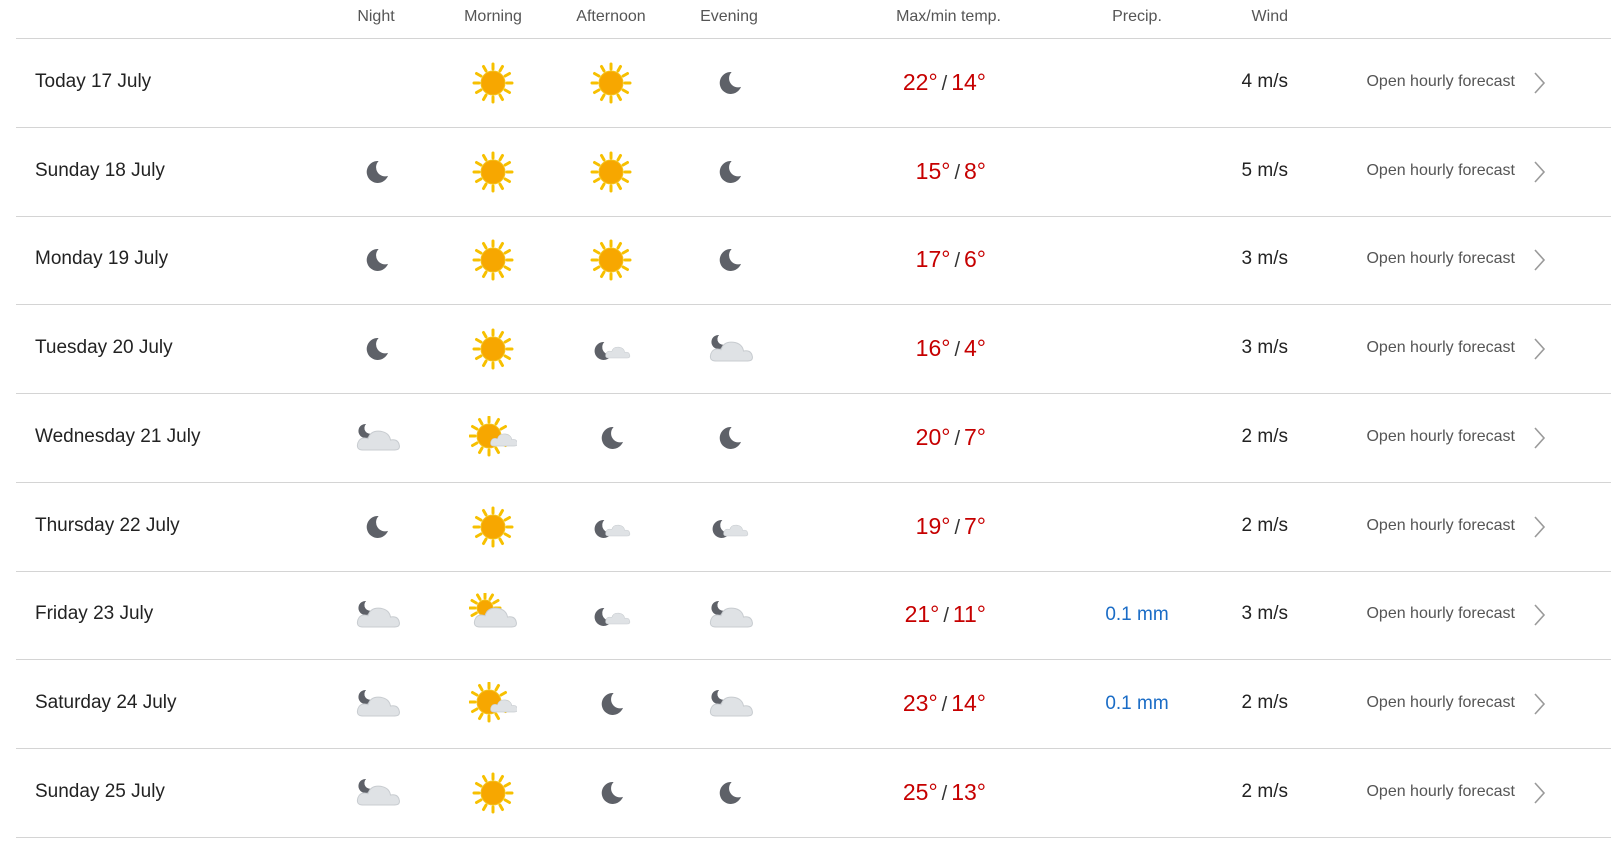 Image resolution: width=1611 pixels, height=845 pixels. I want to click on max-min-temperature: 17°/6°, so click(951, 259).